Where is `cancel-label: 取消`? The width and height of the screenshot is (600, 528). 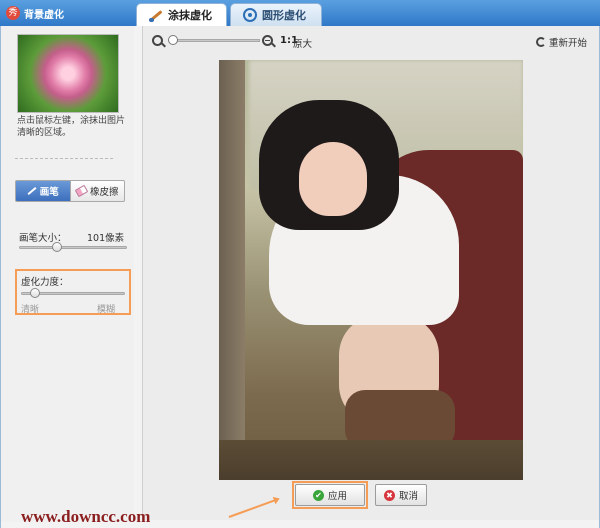
cancel-label: 取消 is located at coordinates (408, 496).